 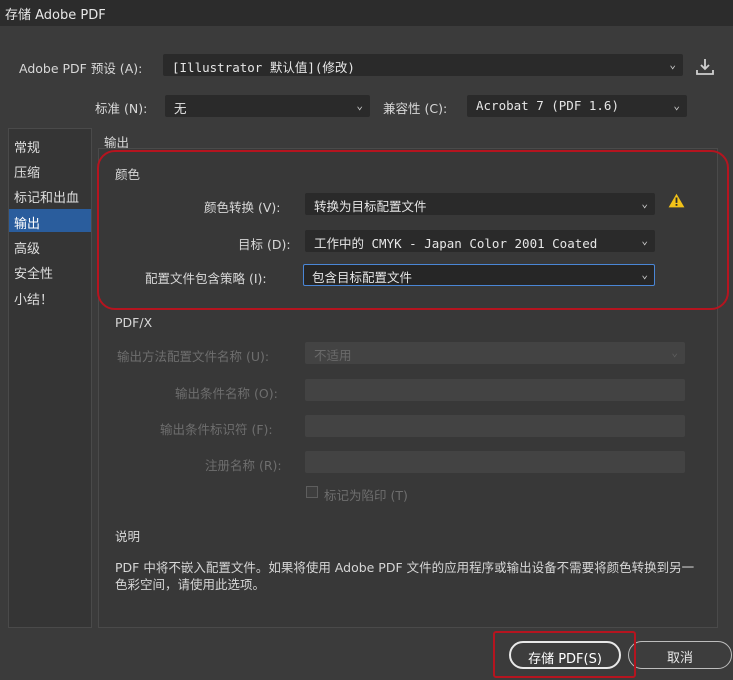 I want to click on sidebar-item-security: 安全性, so click(x=50, y=270).